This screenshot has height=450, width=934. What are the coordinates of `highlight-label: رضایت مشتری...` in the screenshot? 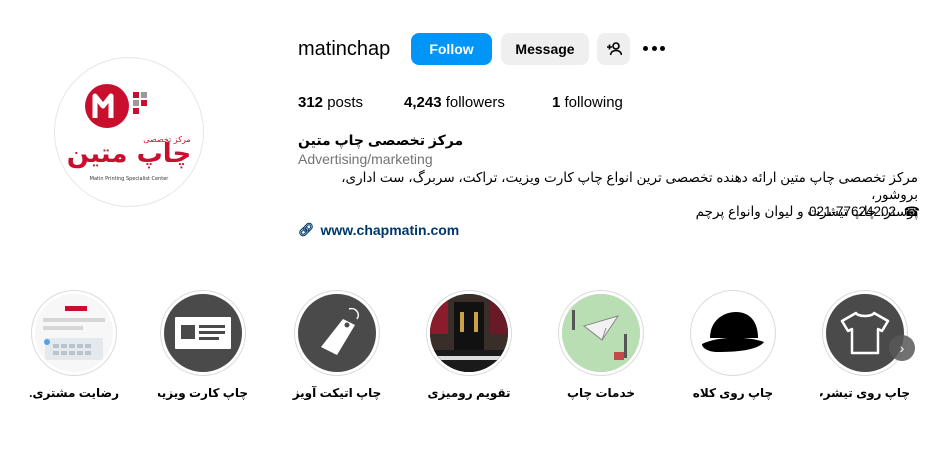 It's located at (74, 393).